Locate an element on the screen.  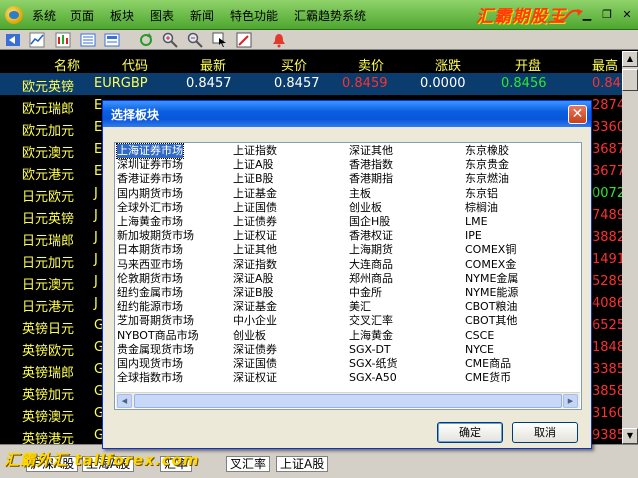
menu-news: 新闻 is located at coordinates (202, 16).